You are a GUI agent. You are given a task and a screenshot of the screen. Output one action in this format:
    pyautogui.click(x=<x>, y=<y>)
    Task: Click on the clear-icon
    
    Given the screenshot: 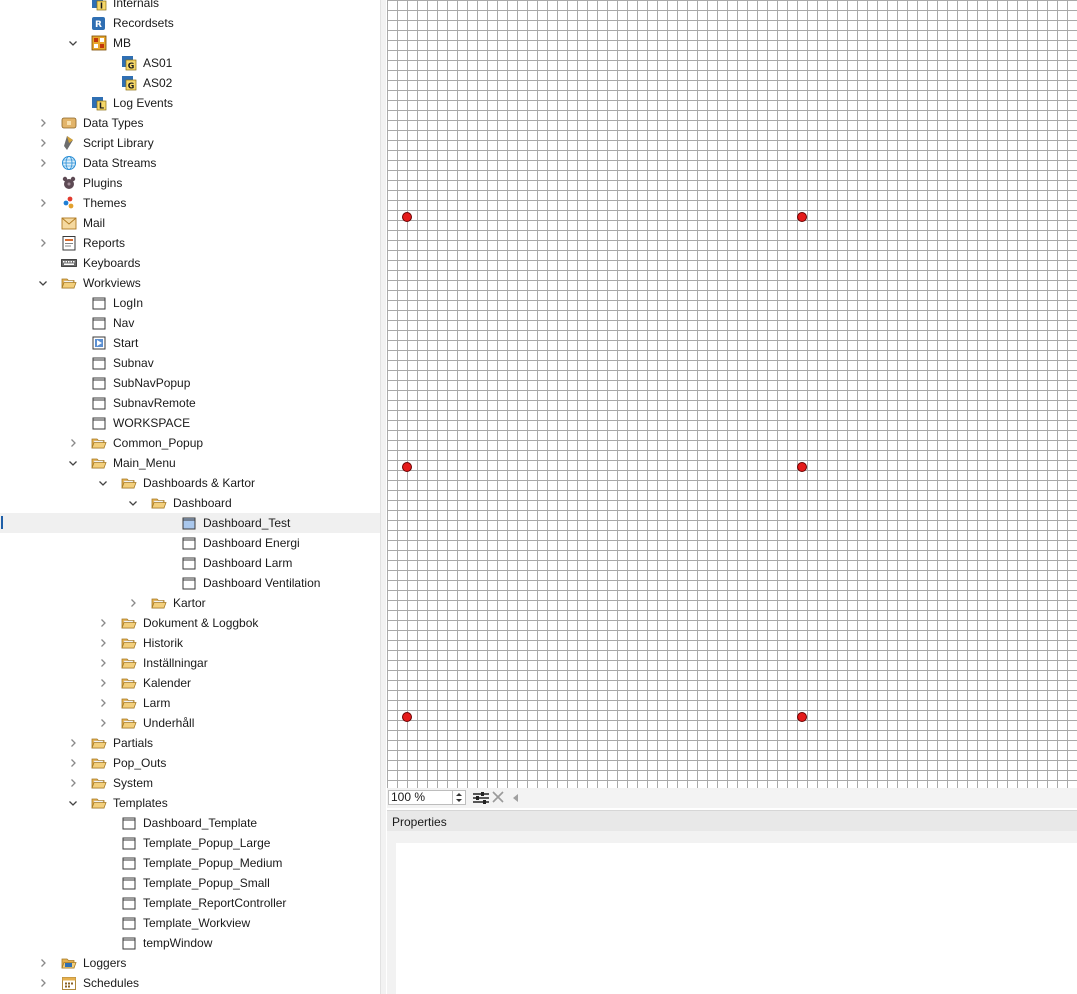 What is the action you would take?
    pyautogui.click(x=498, y=797)
    